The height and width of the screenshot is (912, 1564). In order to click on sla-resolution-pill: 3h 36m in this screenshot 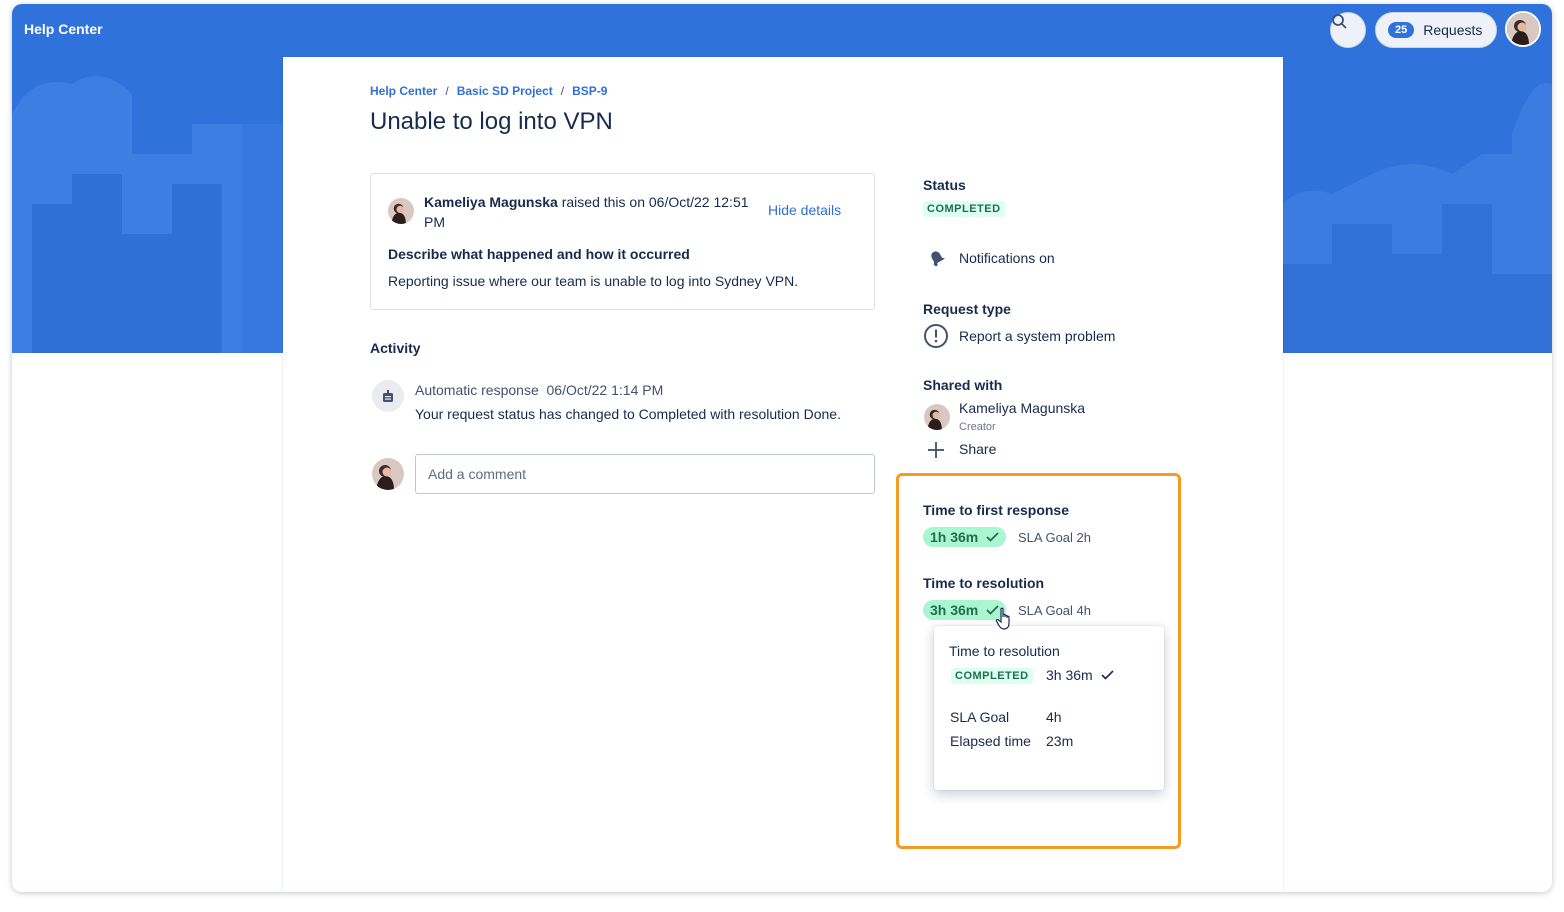, I will do `click(965, 610)`.